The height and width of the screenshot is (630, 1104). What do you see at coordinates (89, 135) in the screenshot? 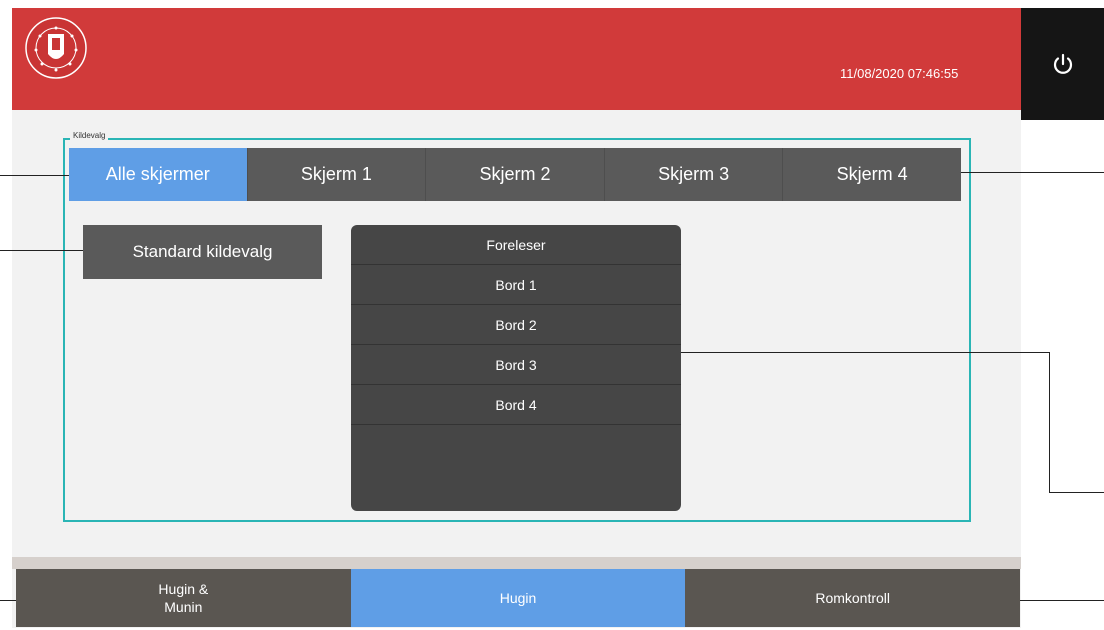
I see `group-label: Kildevalg` at bounding box center [89, 135].